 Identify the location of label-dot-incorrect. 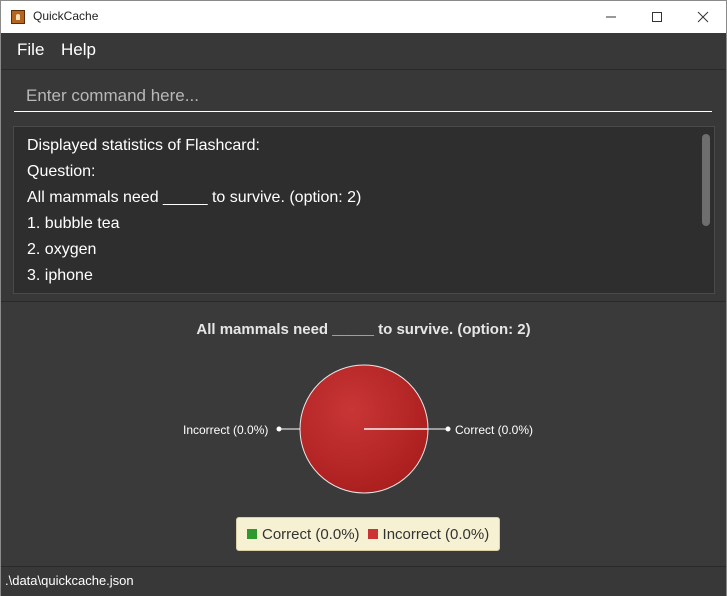
(279, 429).